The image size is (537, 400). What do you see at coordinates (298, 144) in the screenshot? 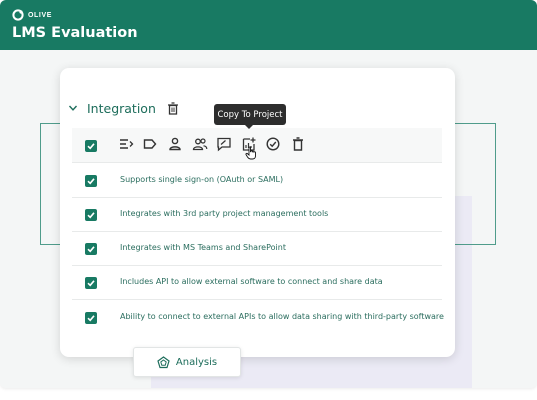
I see `trash-icon` at bounding box center [298, 144].